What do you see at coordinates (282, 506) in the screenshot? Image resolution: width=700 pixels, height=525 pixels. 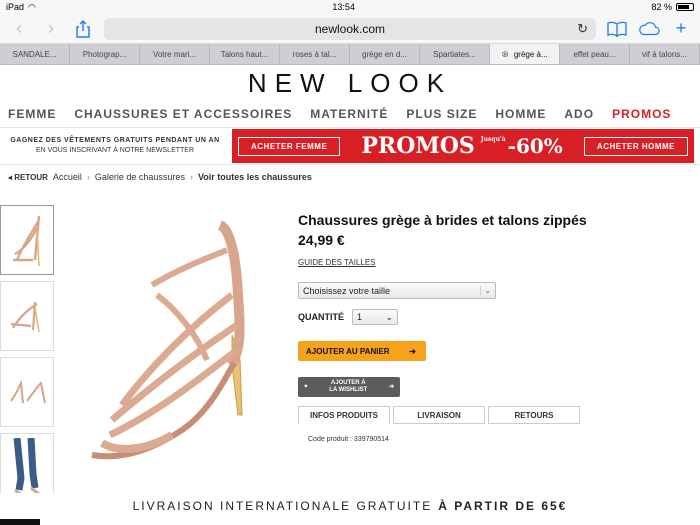 I see `shipping-text: LIVRAISON INTERNATIONALE GRATUITE` at bounding box center [282, 506].